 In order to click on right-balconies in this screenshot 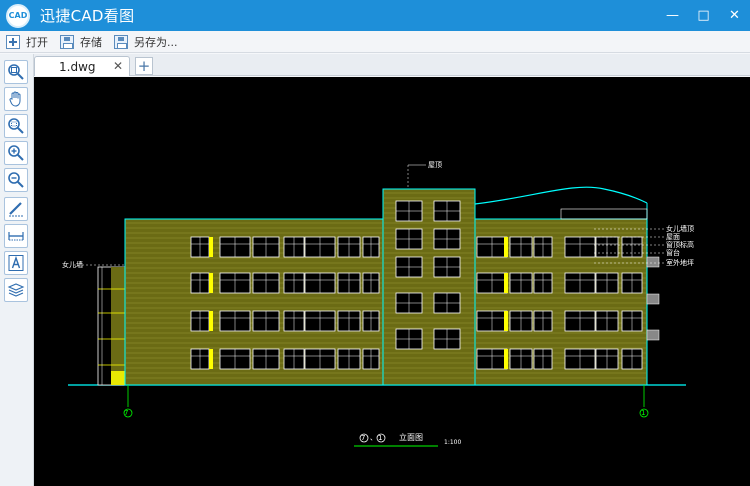, I will do `click(653, 298)`.